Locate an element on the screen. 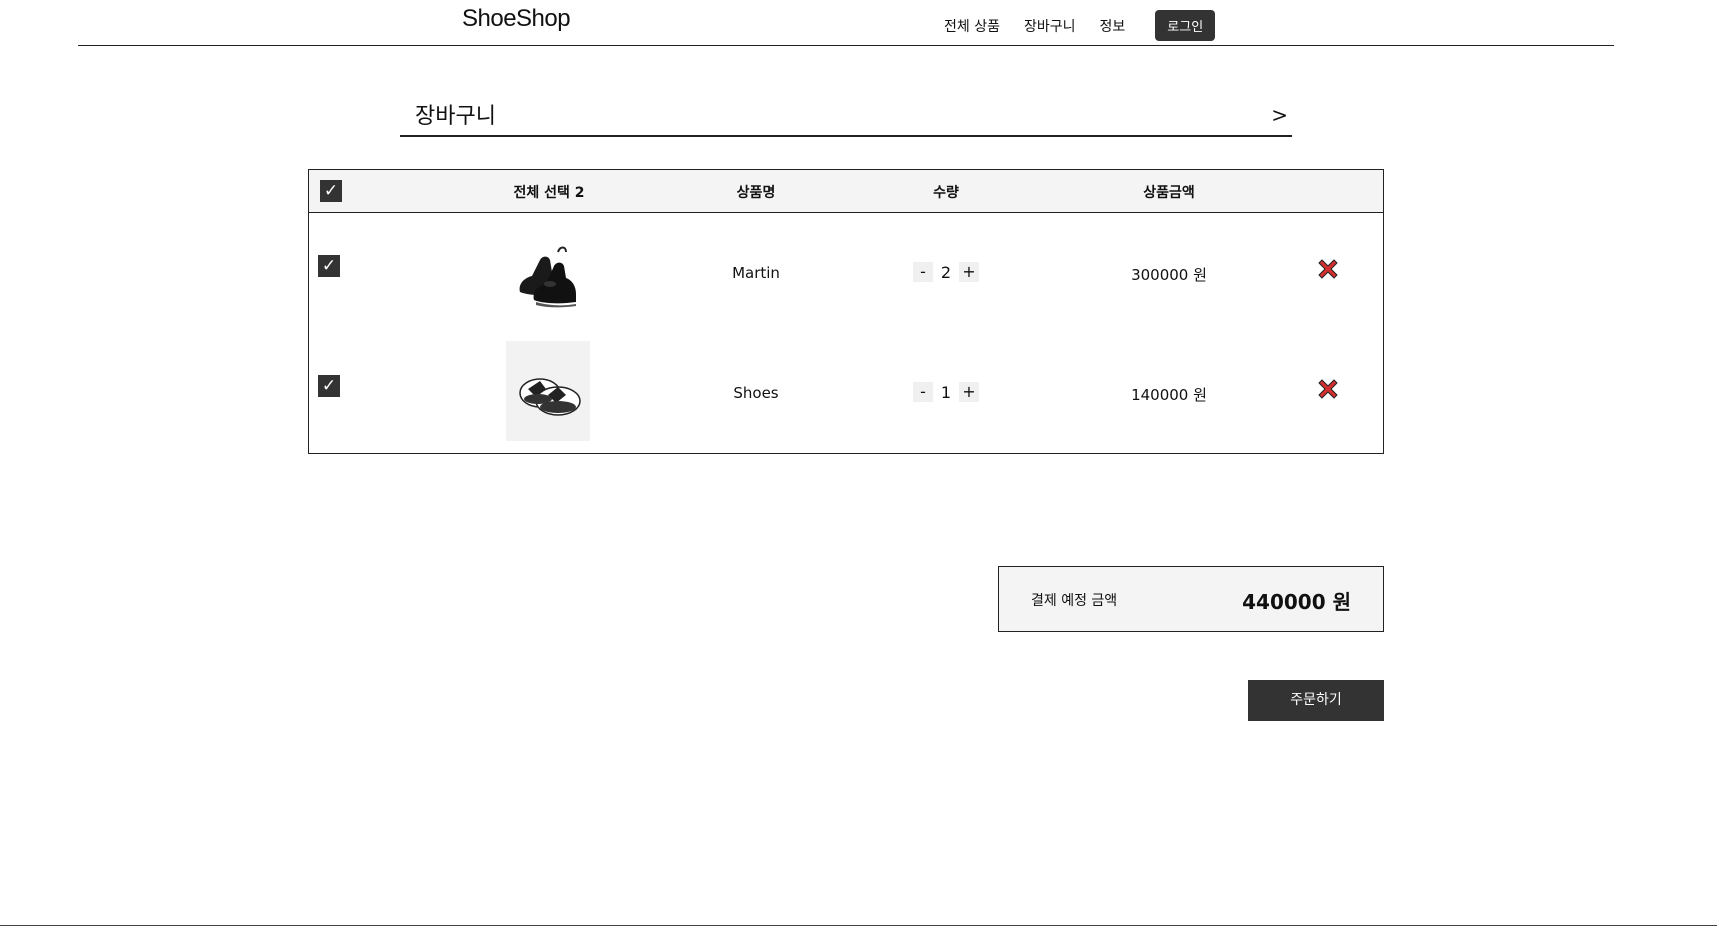 Image resolution: width=1717 pixels, height=927 pixels. main-nav: 전체 상품 장바구니 정보 로그인 is located at coordinates (1080, 25).